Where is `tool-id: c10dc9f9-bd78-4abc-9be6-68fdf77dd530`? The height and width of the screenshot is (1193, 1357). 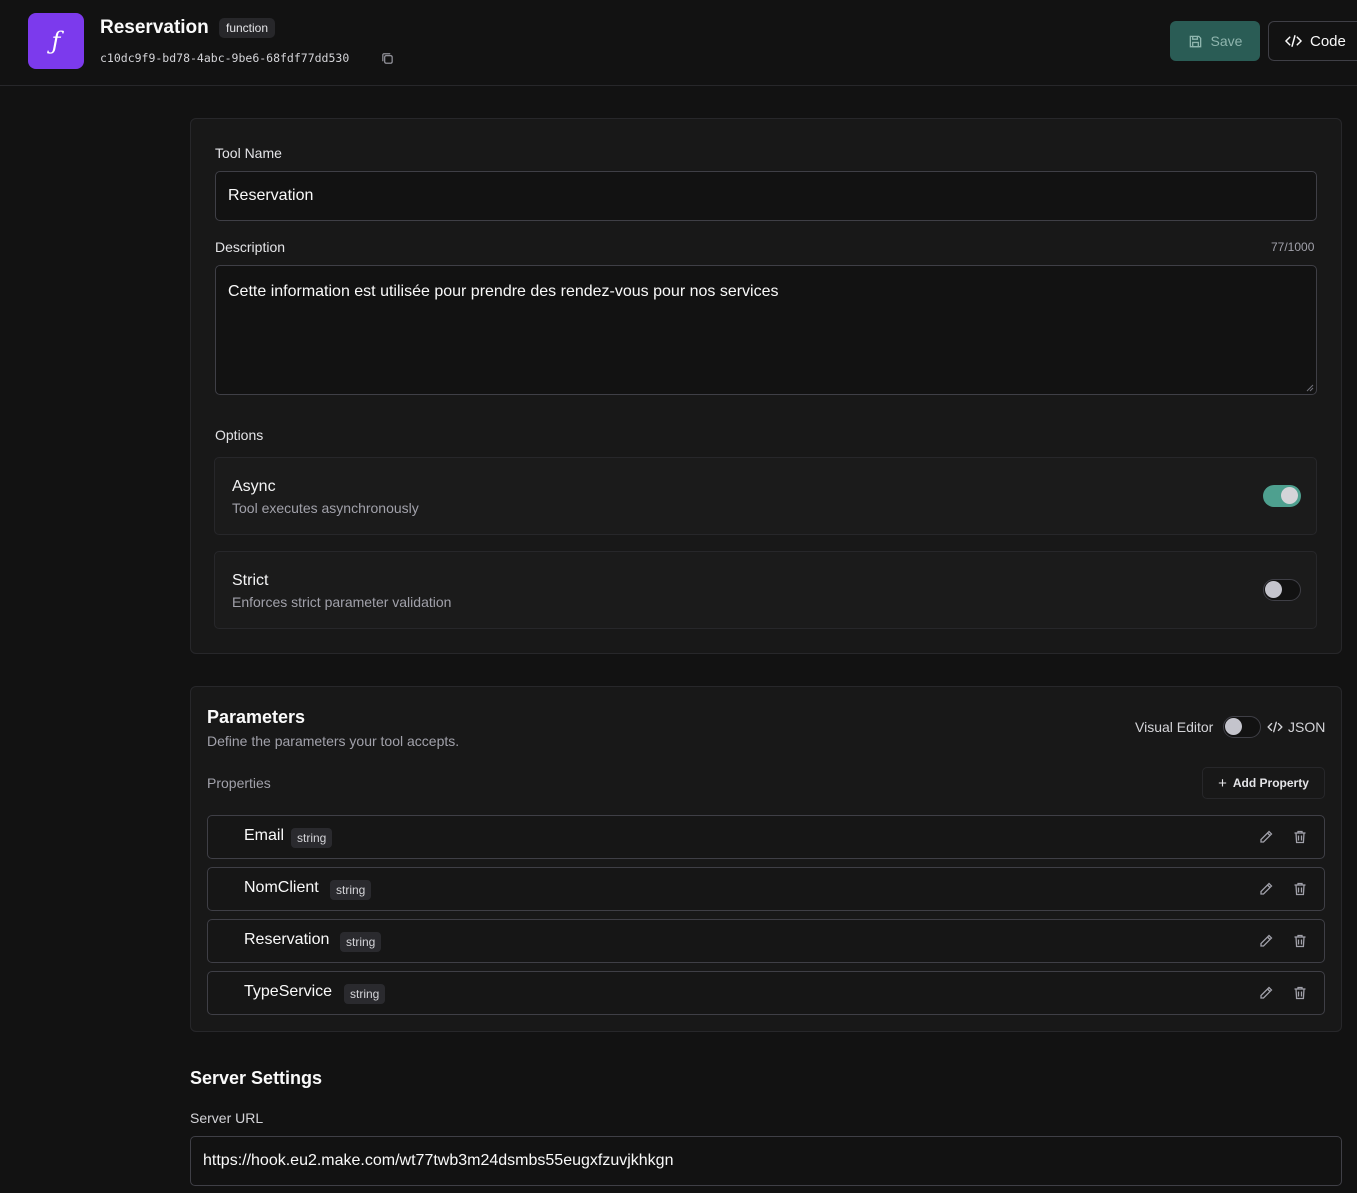
tool-id: c10dc9f9-bd78-4abc-9be6-68fdf77dd530 is located at coordinates (225, 58).